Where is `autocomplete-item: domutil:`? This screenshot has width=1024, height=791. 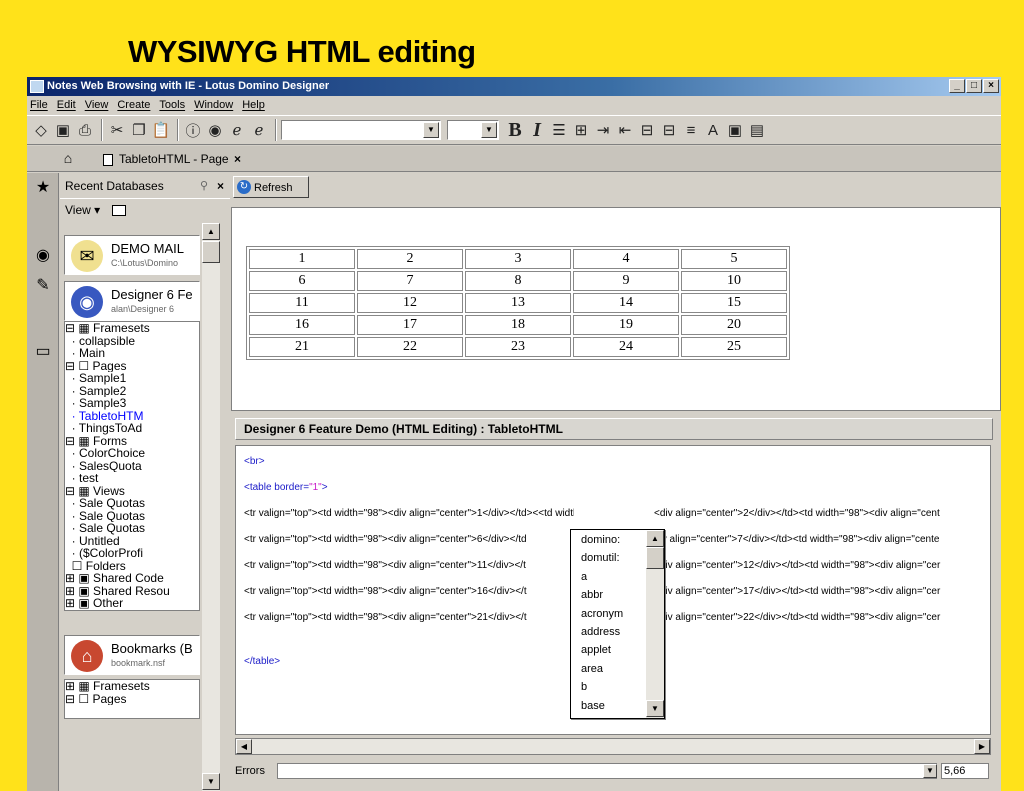 autocomplete-item: domutil: is located at coordinates (600, 558).